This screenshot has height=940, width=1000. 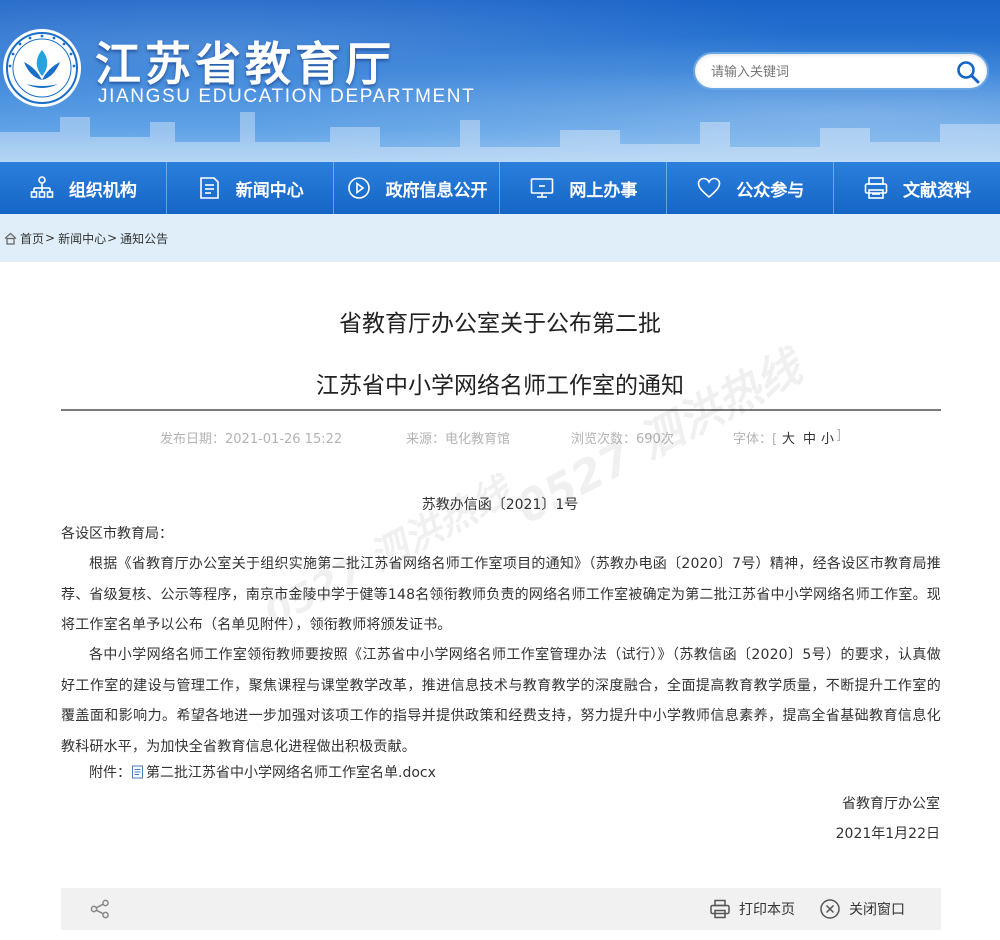 What do you see at coordinates (622, 439) in the screenshot?
I see `view-count: 浏览次数：690次` at bounding box center [622, 439].